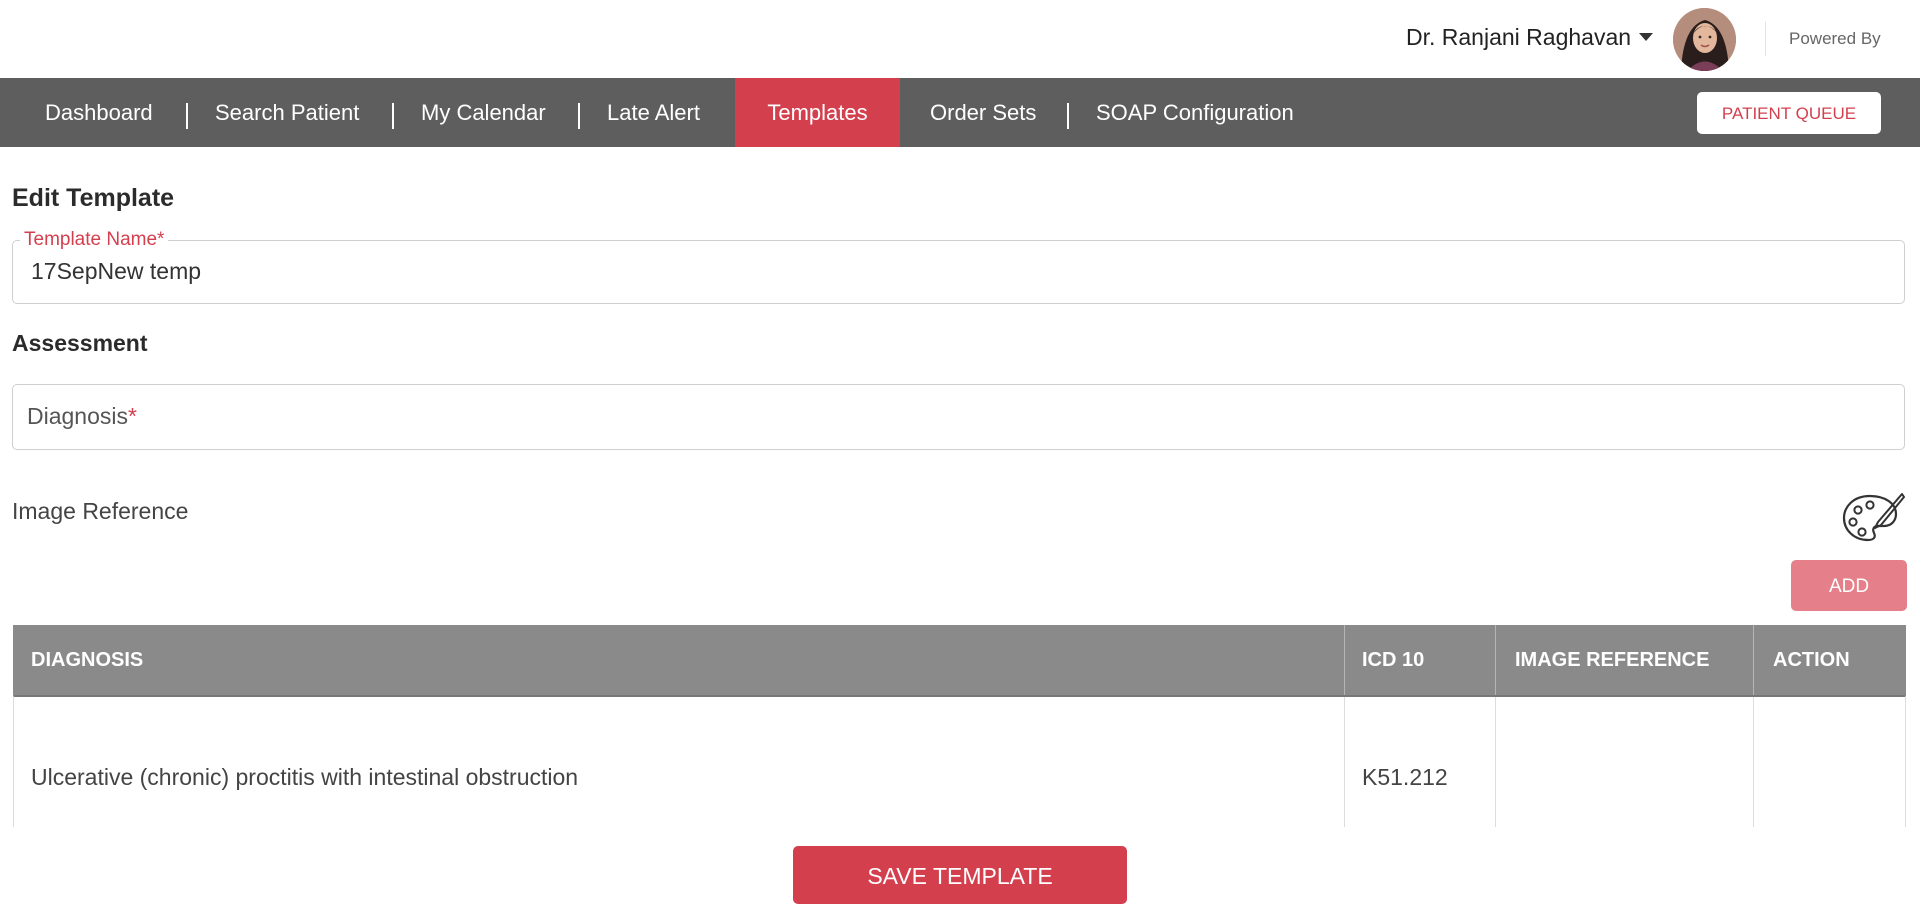 The height and width of the screenshot is (910, 1920). Describe the element at coordinates (1519, 37) in the screenshot. I see `user-name: Dr. Ranjani Raghavan` at that location.